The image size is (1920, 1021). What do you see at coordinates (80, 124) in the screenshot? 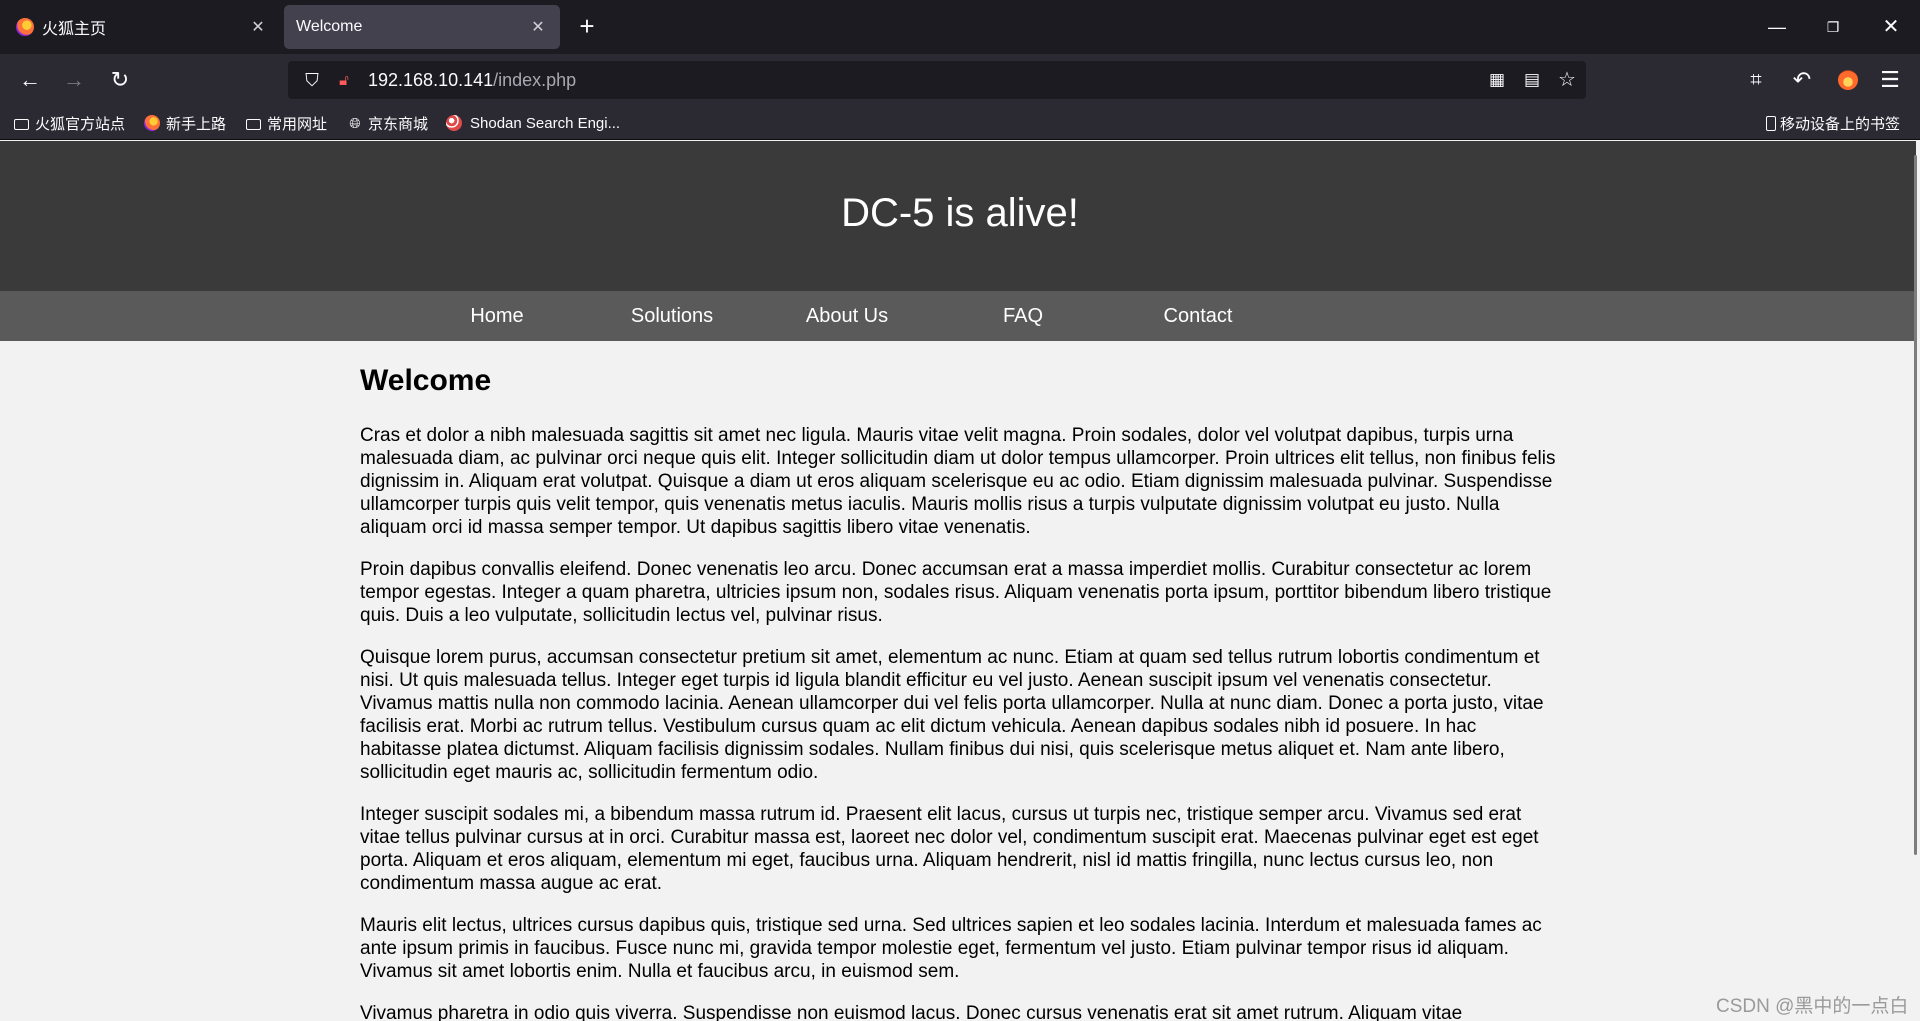
I see `bookmark-label: 火狐官方站点` at bounding box center [80, 124].